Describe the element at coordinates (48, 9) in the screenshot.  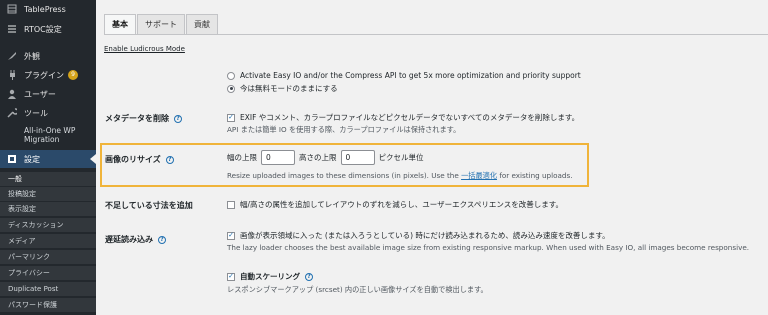
I see `sidebar-item-tablepress: TablePress` at that location.